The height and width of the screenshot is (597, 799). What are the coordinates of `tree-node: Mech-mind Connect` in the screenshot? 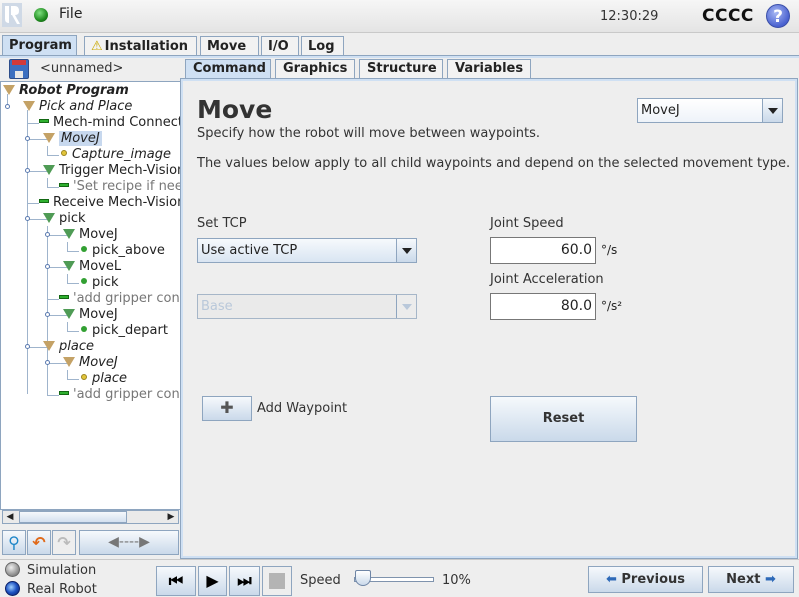 It's located at (110, 123).